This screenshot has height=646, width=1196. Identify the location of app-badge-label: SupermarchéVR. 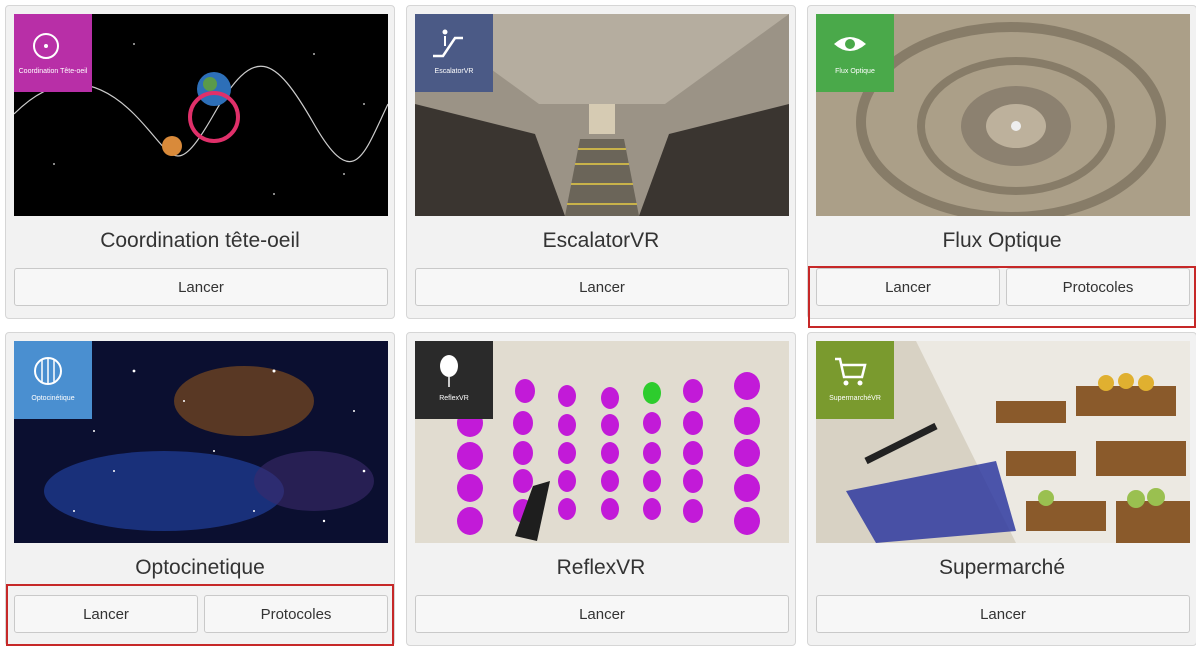
(855, 398).